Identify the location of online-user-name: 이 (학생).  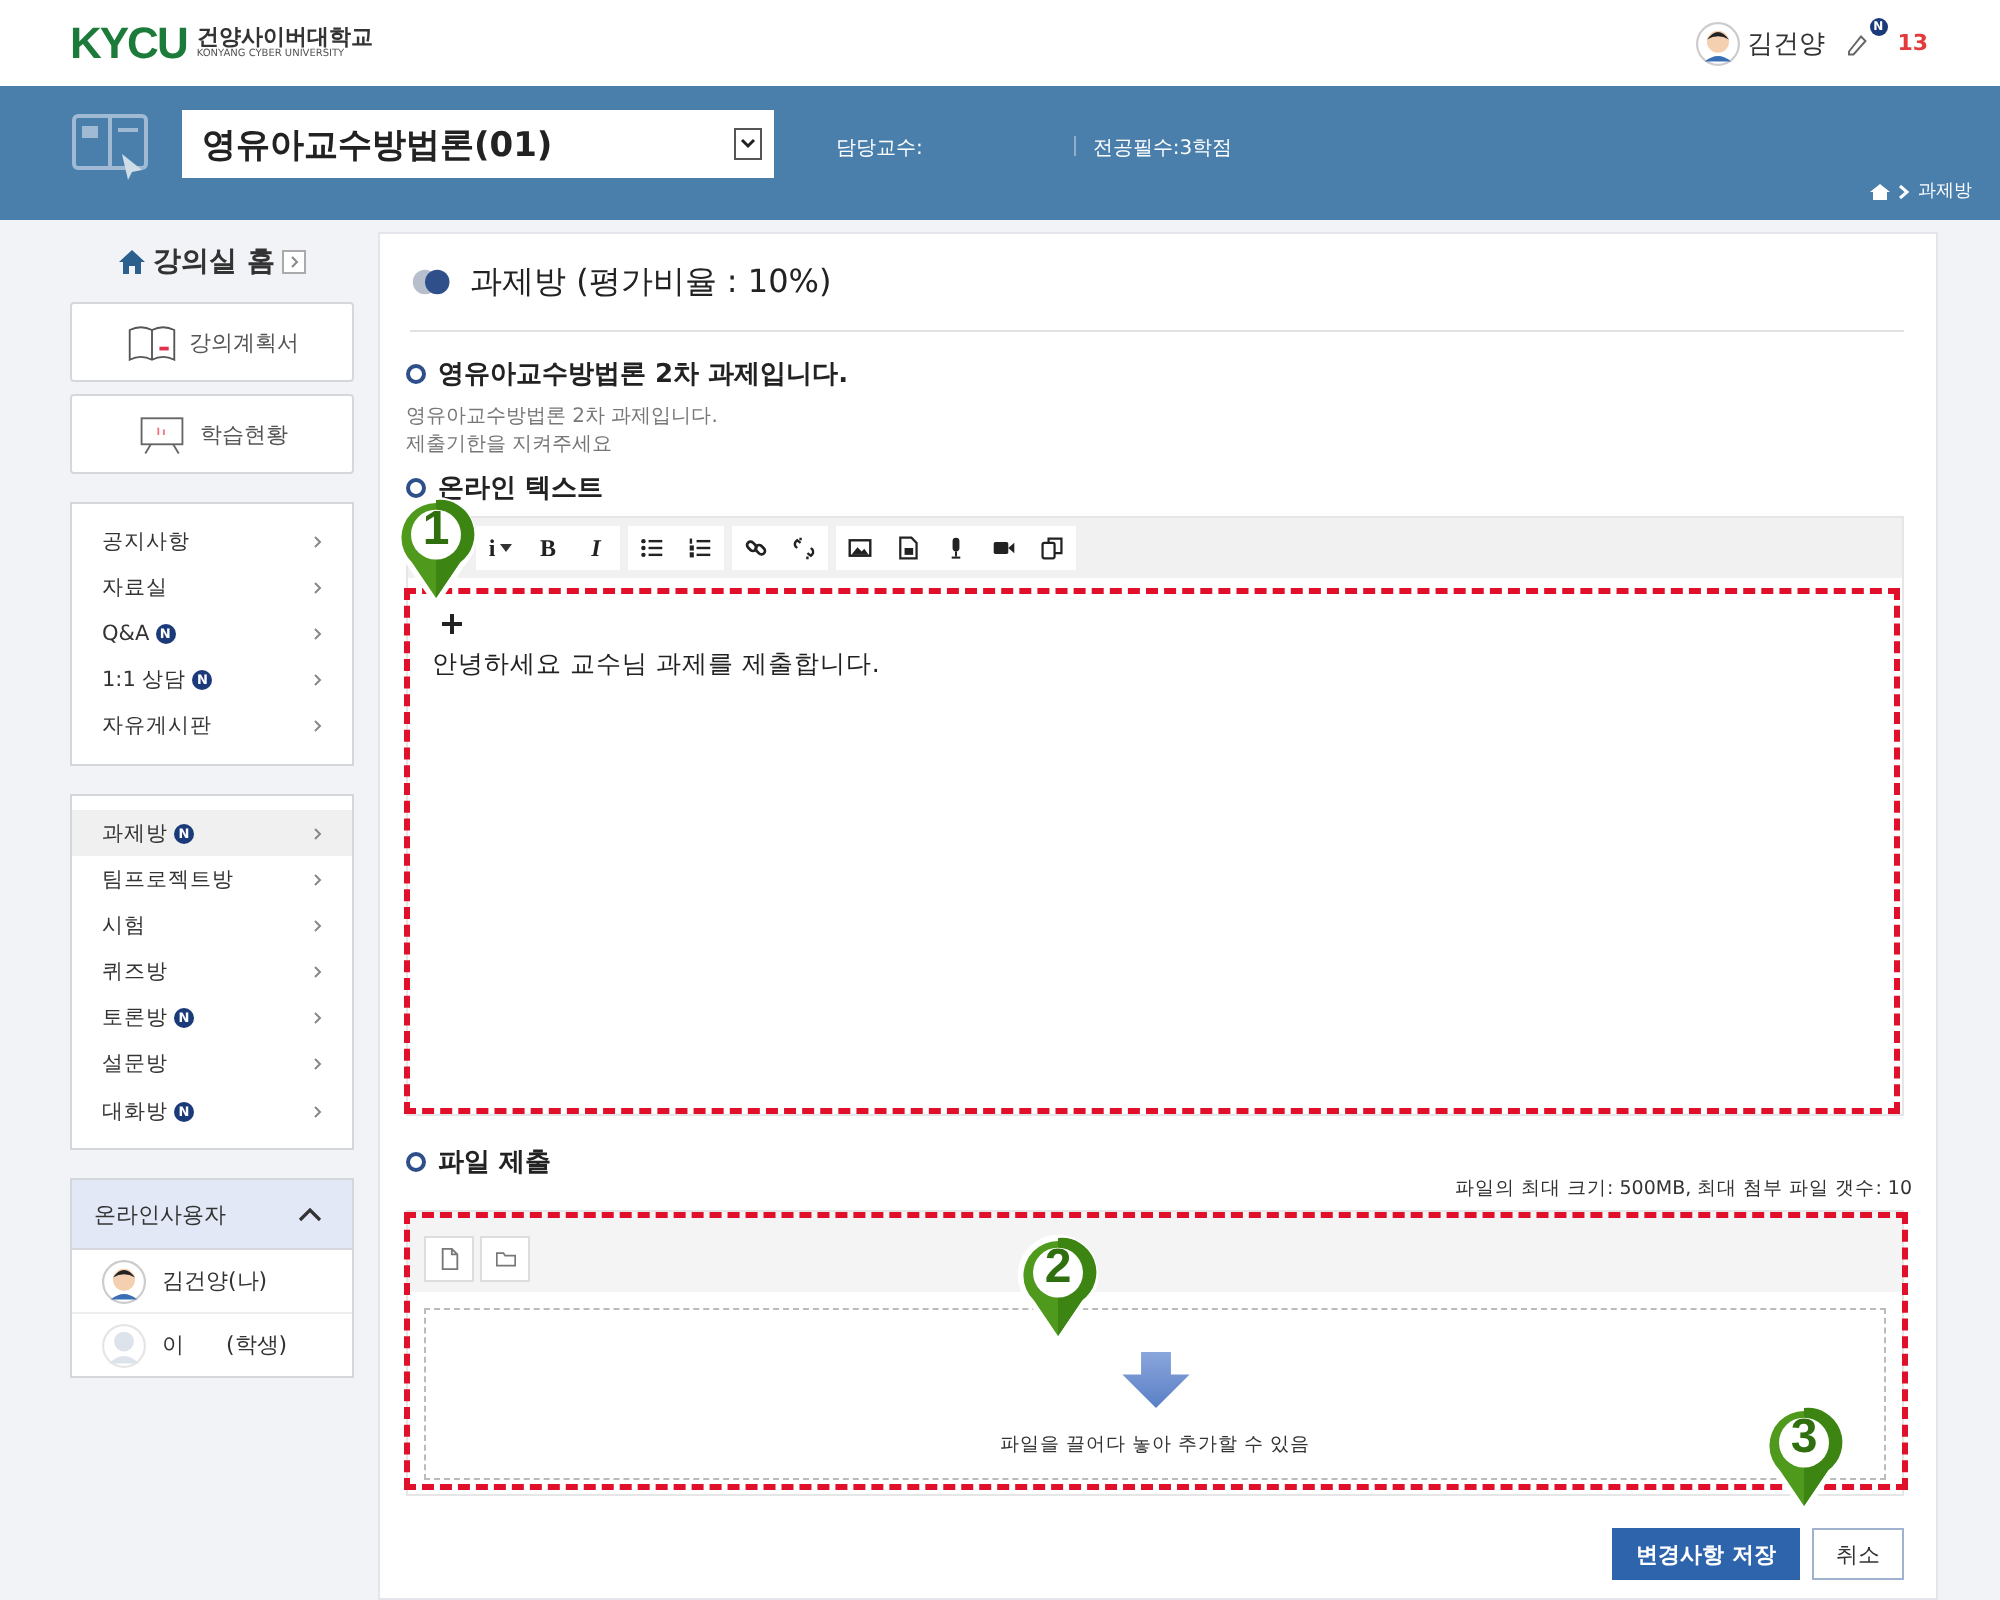
(225, 1345).